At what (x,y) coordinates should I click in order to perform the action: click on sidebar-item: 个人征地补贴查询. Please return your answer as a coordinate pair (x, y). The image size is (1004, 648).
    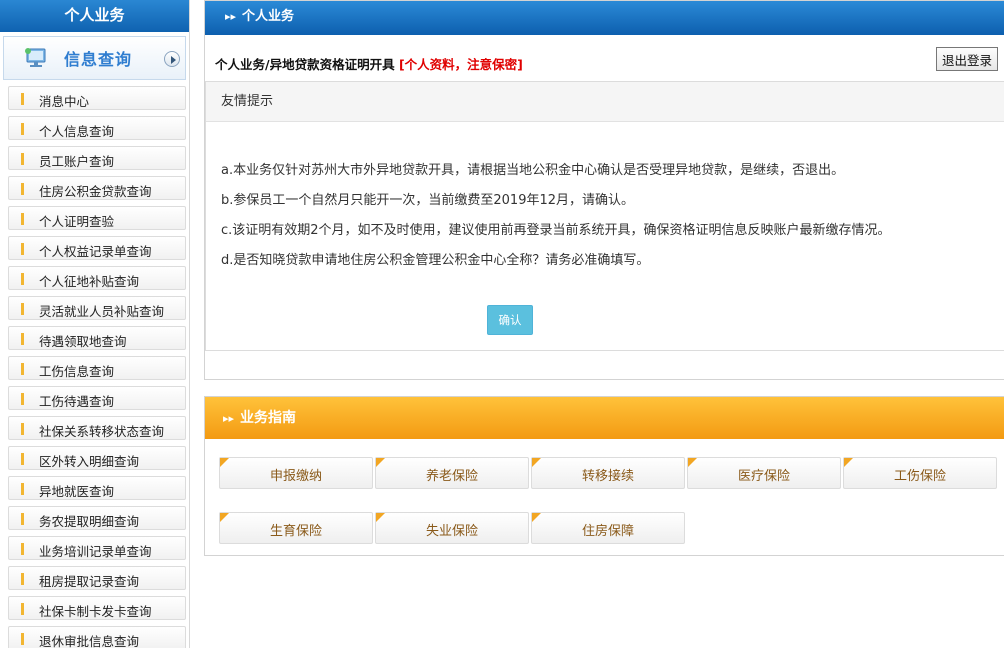
    Looking at the image, I should click on (97, 278).